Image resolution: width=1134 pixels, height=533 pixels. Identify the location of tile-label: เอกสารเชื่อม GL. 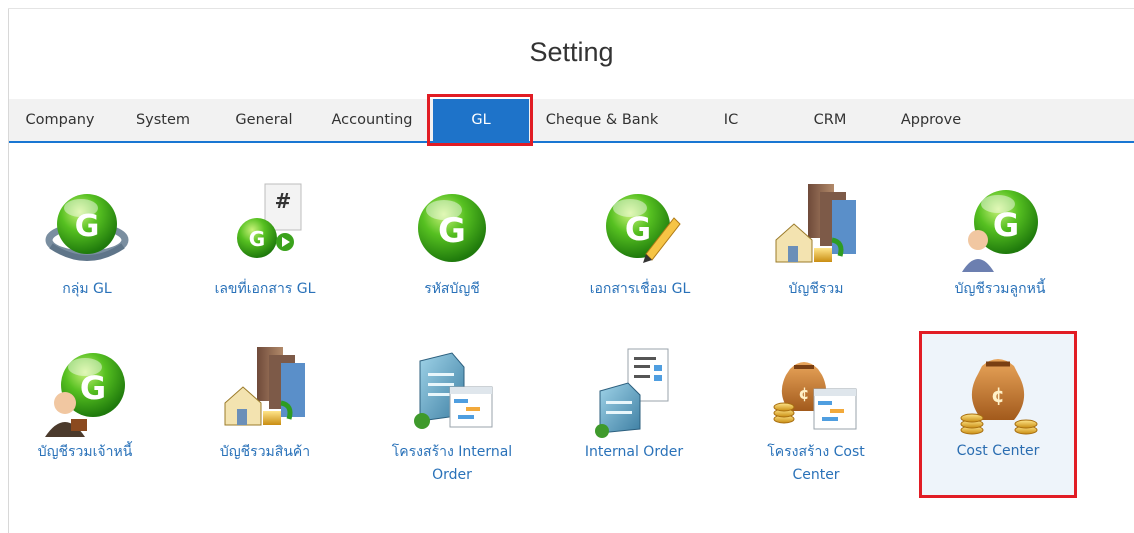
(640, 289).